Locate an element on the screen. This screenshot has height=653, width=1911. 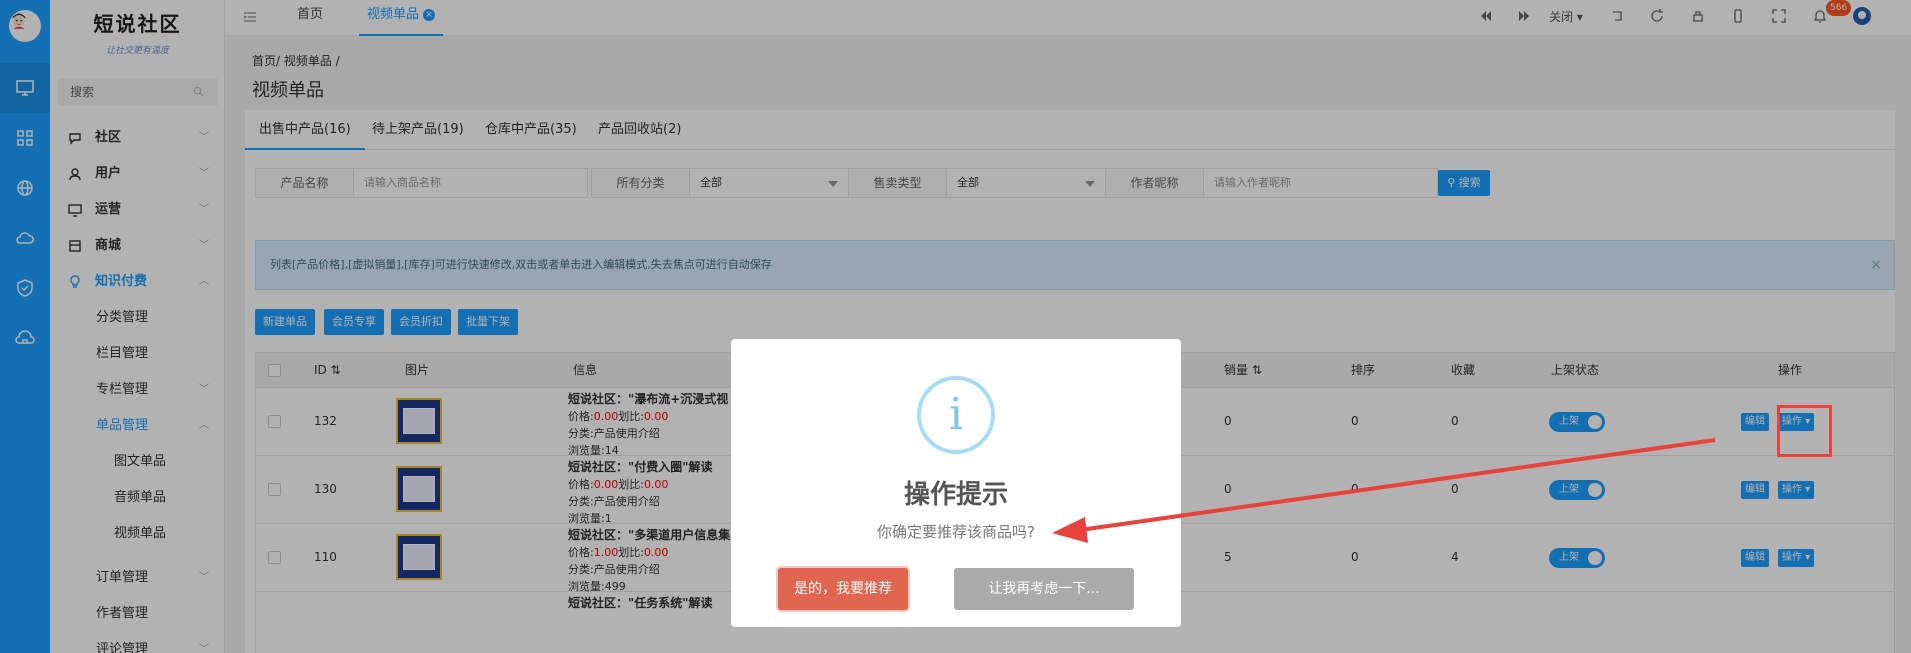
info-icon: i is located at coordinates (956, 415).